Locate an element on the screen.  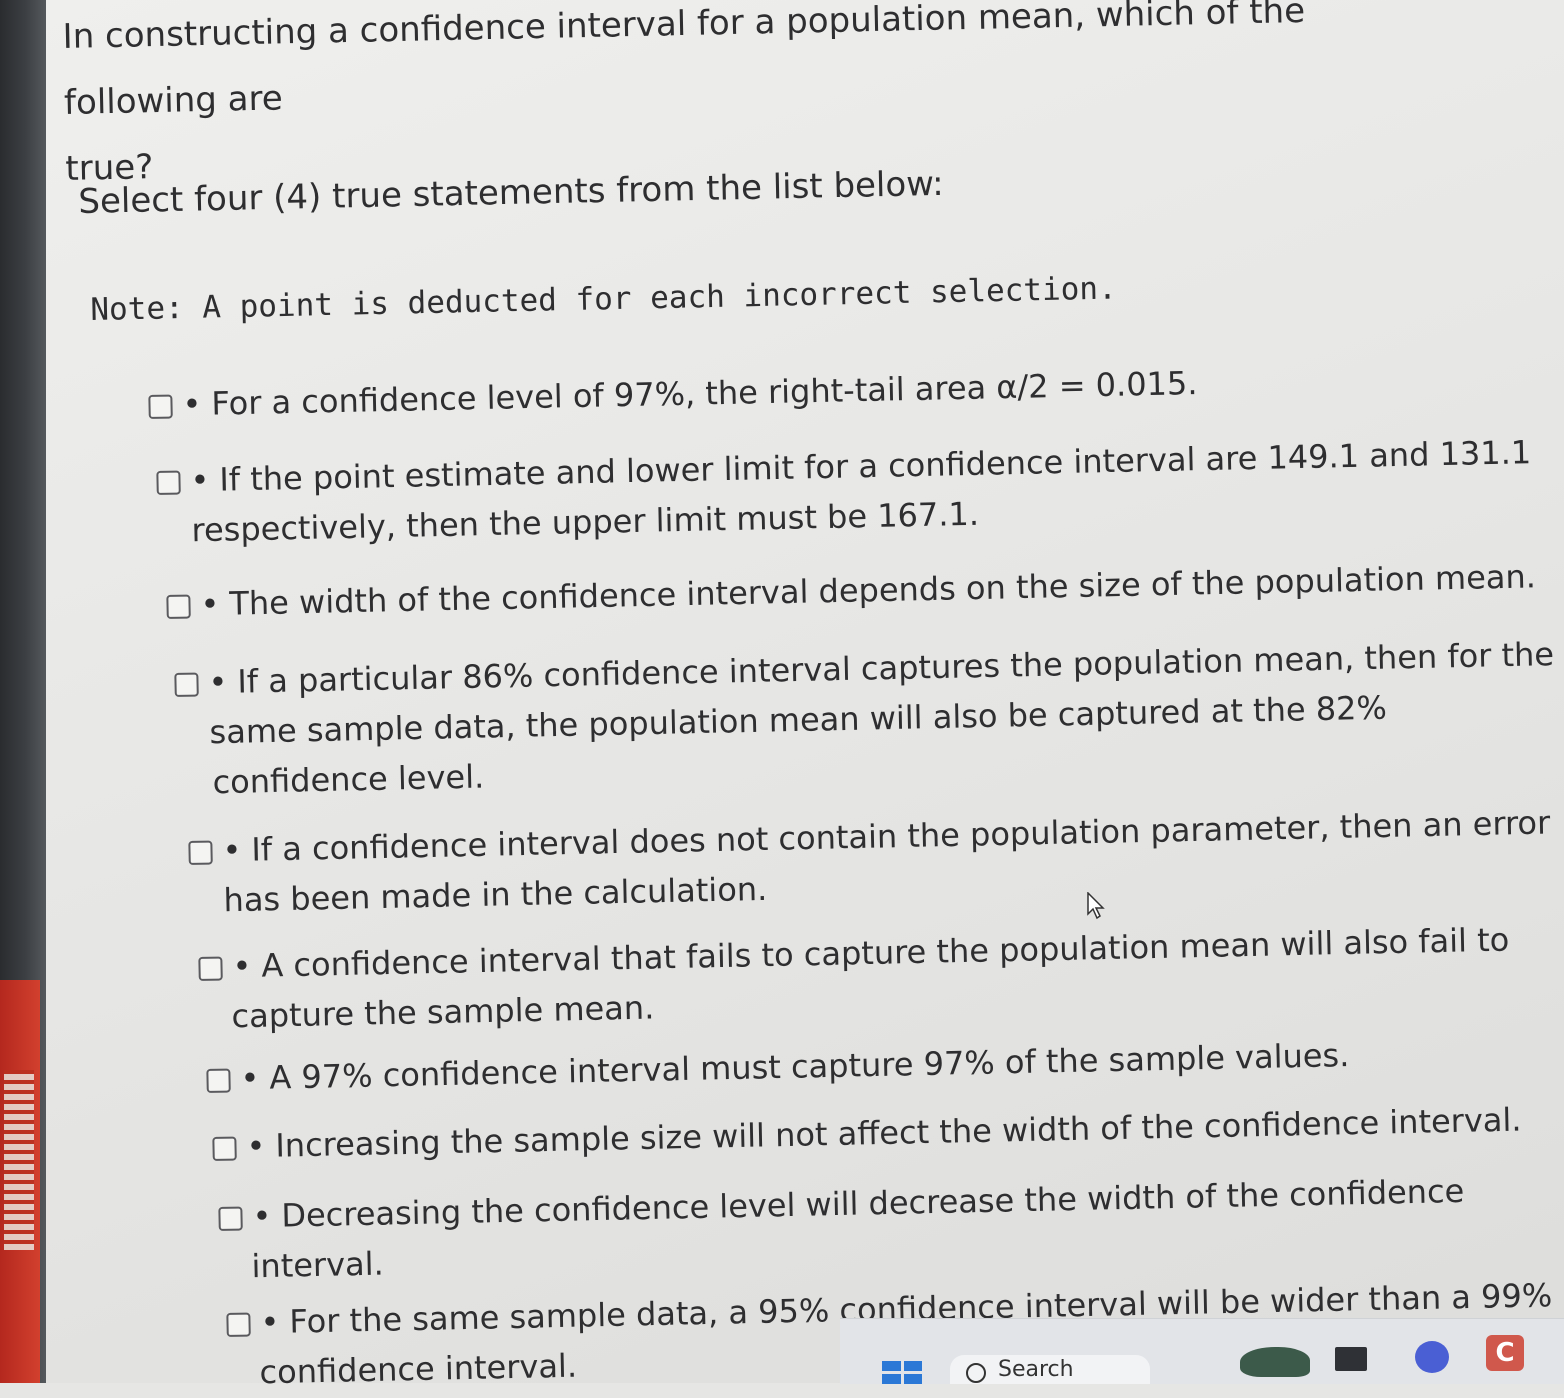
app-c-icon: C is located at coordinates (1505, 1353).